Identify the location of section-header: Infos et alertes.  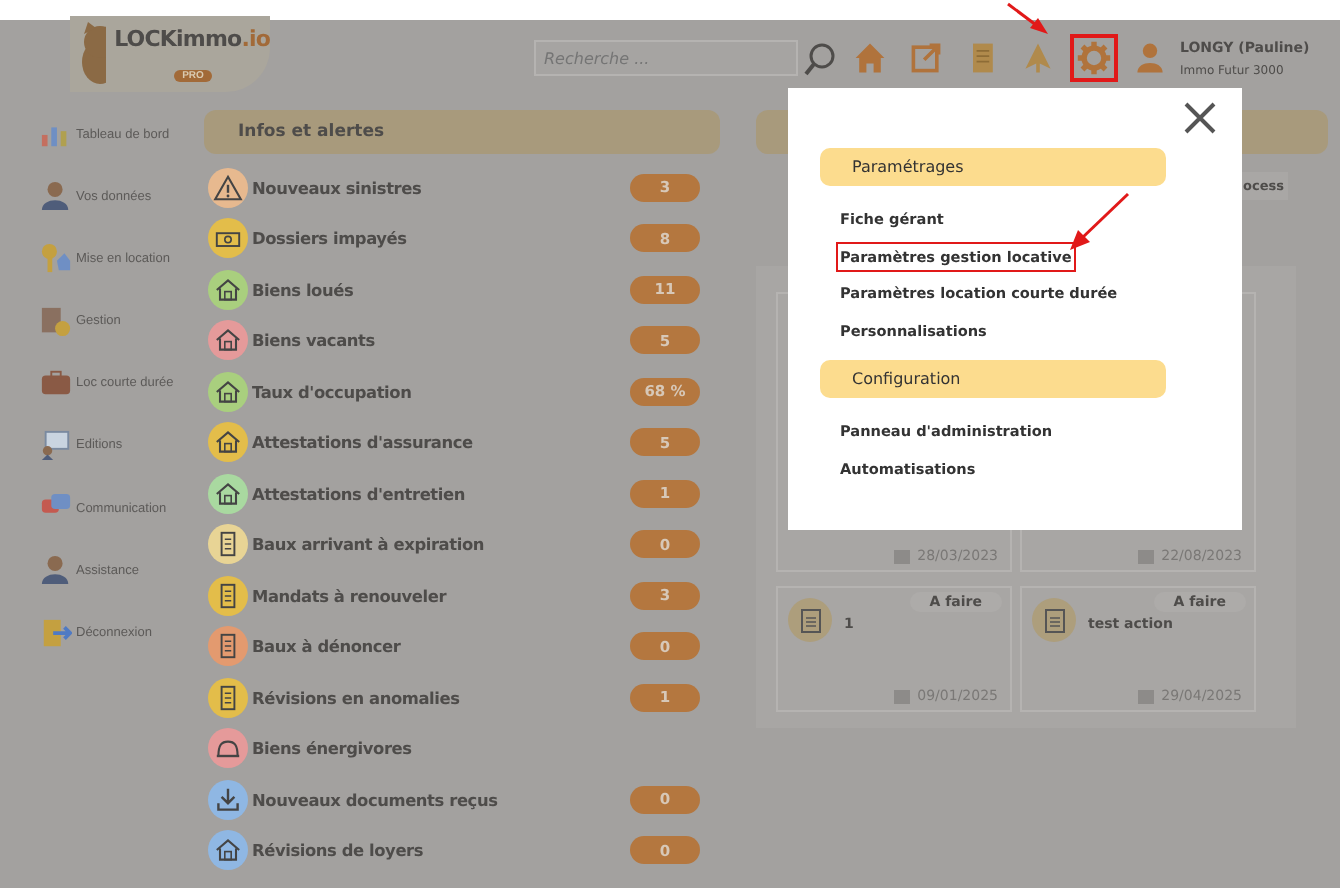
(462, 132).